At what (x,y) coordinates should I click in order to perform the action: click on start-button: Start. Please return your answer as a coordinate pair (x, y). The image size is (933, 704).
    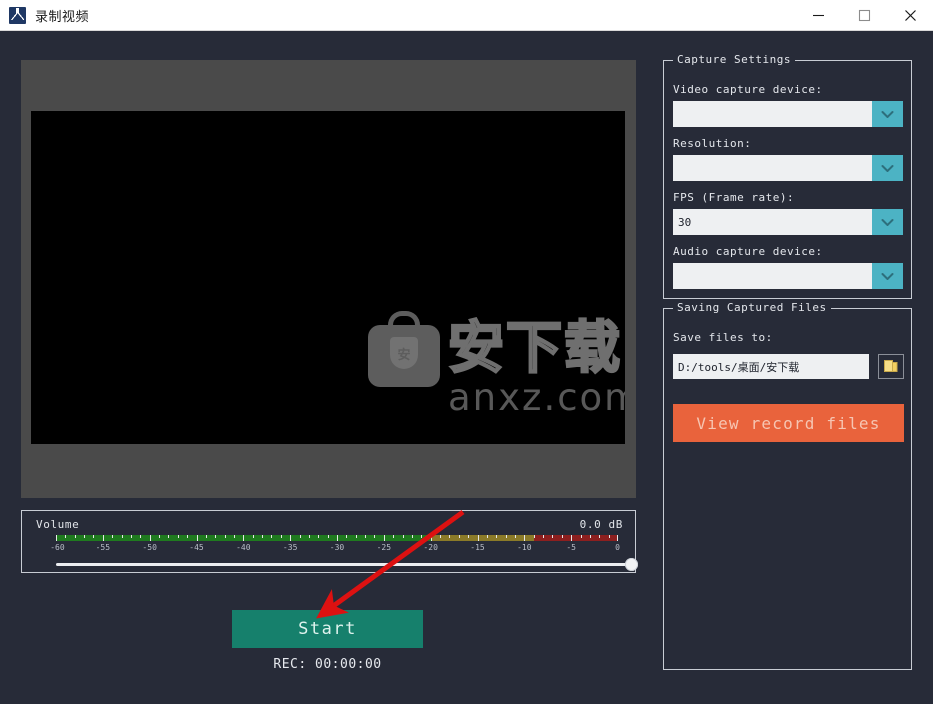
    Looking at the image, I should click on (327, 629).